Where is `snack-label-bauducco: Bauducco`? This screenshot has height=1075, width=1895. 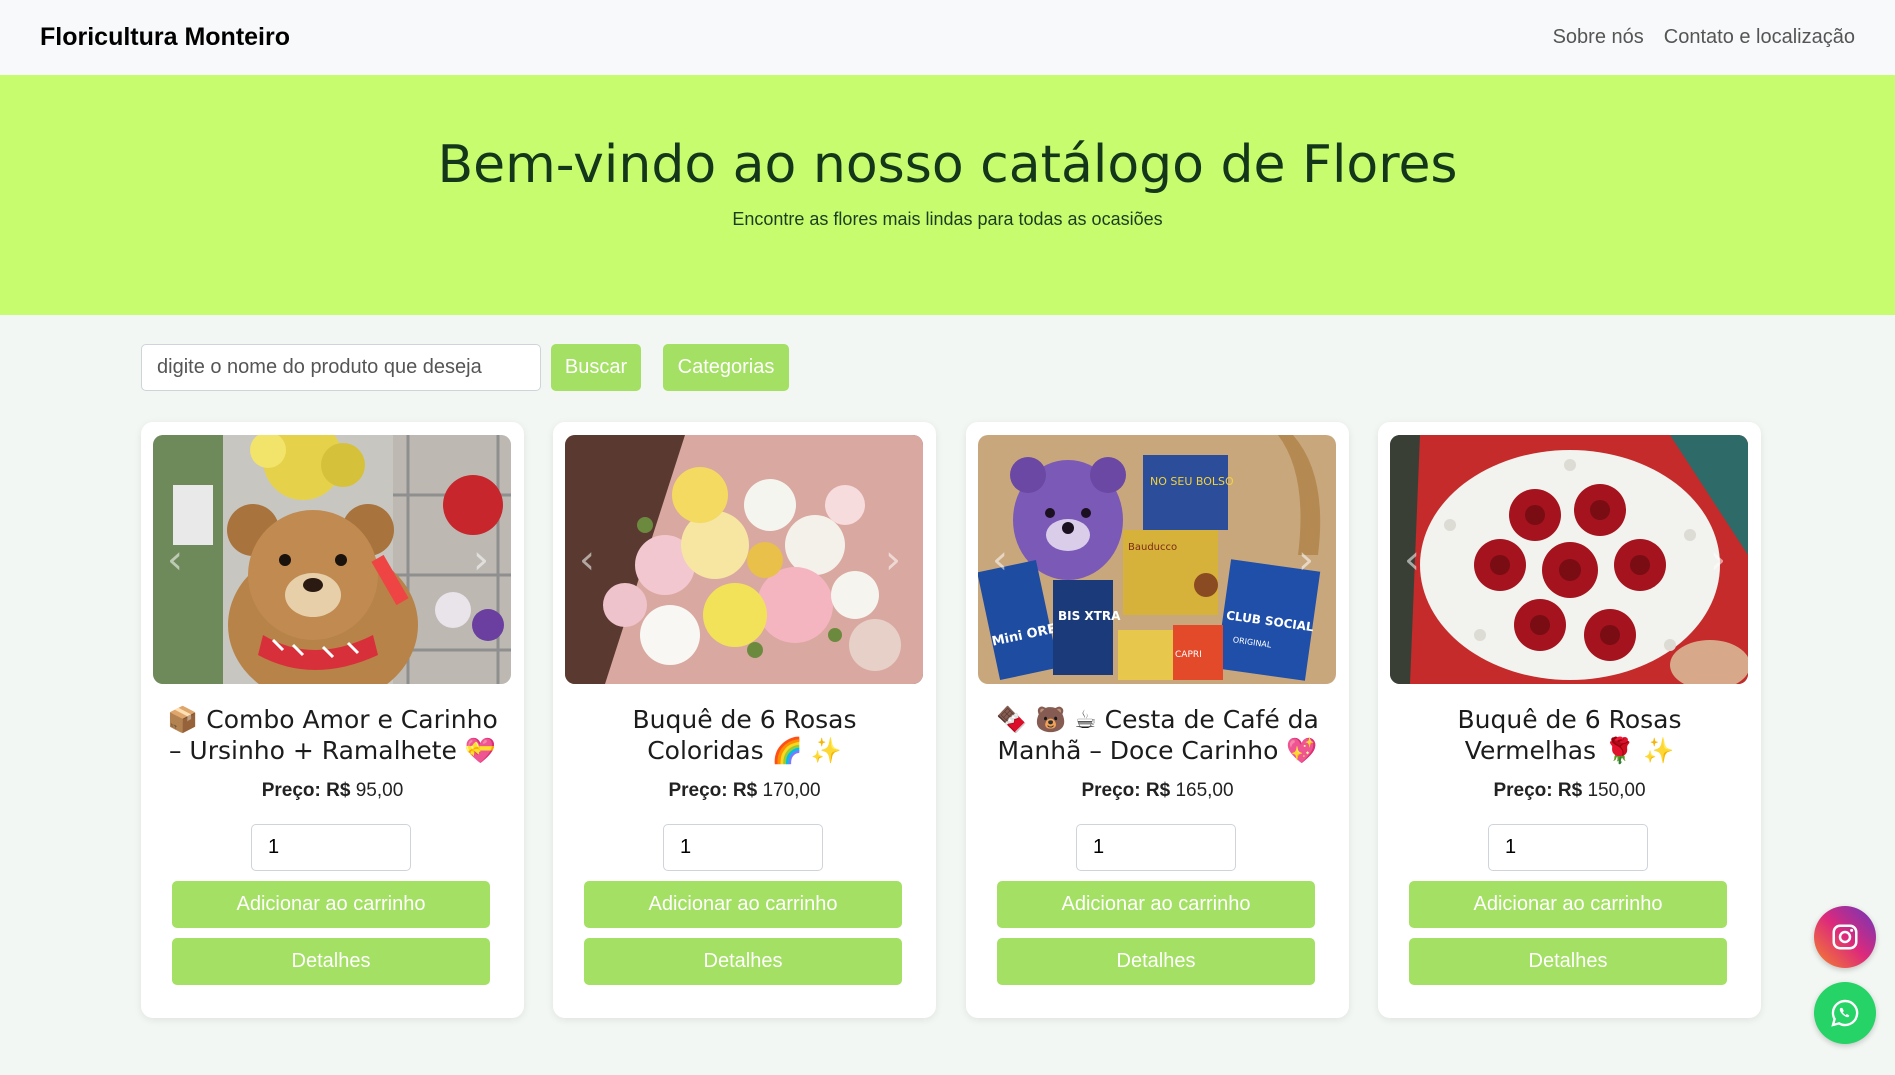
snack-label-bauducco: Bauducco is located at coordinates (1152, 547).